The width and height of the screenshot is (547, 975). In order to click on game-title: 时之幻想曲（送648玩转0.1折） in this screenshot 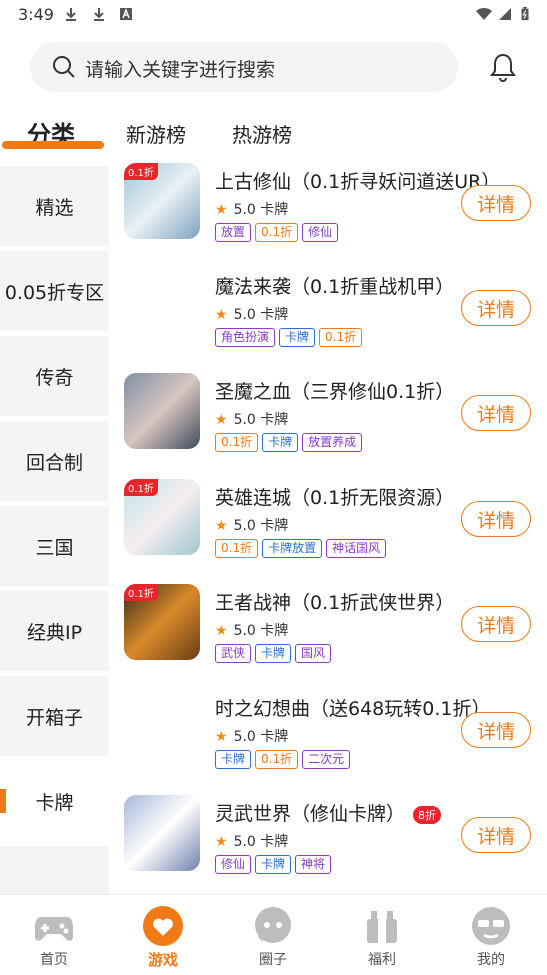, I will do `click(352, 707)`.